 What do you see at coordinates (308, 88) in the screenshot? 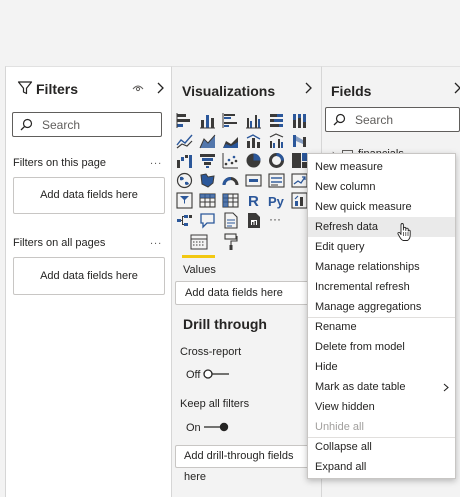
I see `collapse-visualizations-icon` at bounding box center [308, 88].